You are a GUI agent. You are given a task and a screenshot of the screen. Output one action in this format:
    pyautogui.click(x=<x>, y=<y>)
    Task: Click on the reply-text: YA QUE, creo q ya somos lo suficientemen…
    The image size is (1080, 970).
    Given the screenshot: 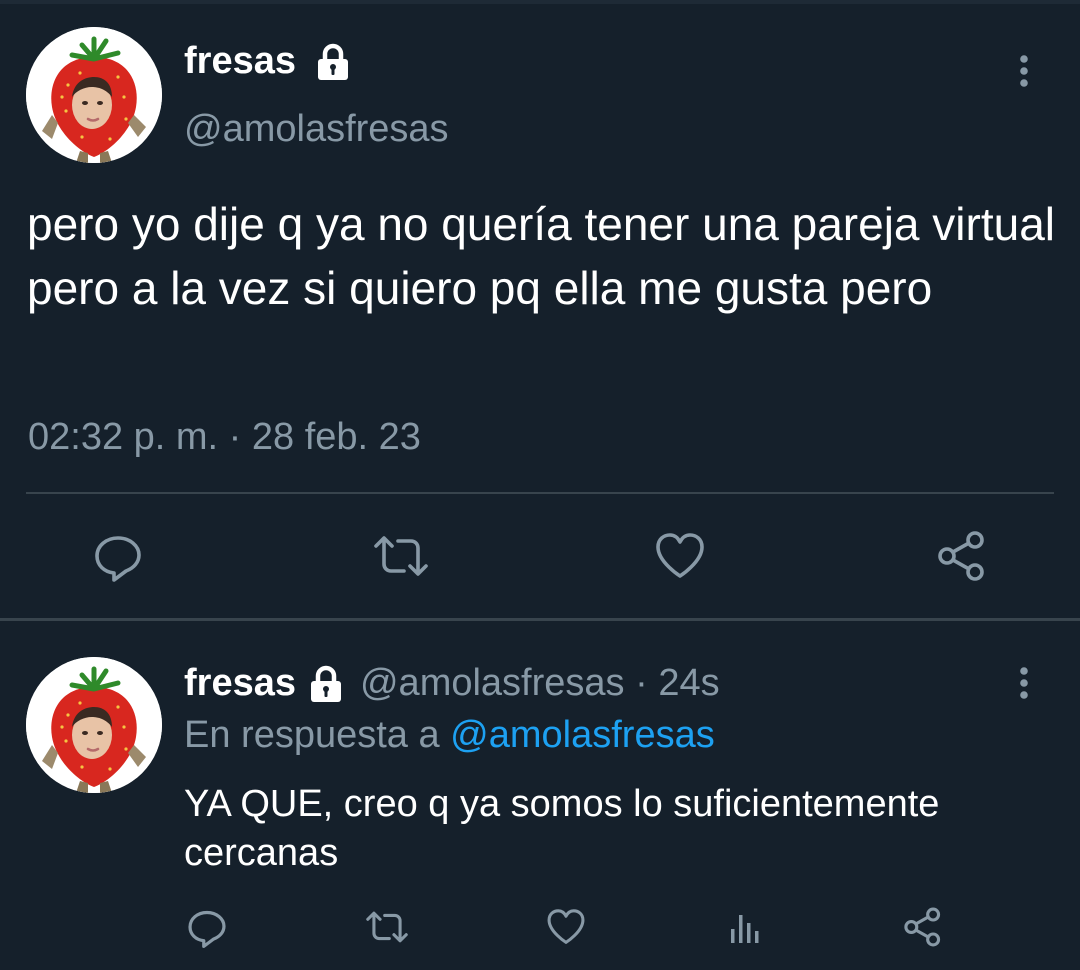 What is the action you would take?
    pyautogui.click(x=562, y=828)
    